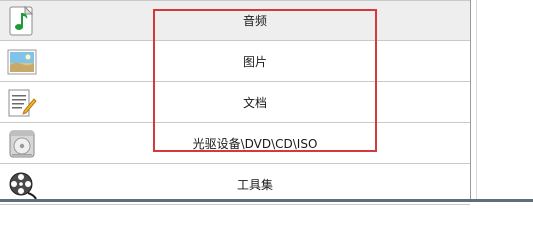 The height and width of the screenshot is (240, 533). I want to click on category-item-documents: 文档, so click(235, 103).